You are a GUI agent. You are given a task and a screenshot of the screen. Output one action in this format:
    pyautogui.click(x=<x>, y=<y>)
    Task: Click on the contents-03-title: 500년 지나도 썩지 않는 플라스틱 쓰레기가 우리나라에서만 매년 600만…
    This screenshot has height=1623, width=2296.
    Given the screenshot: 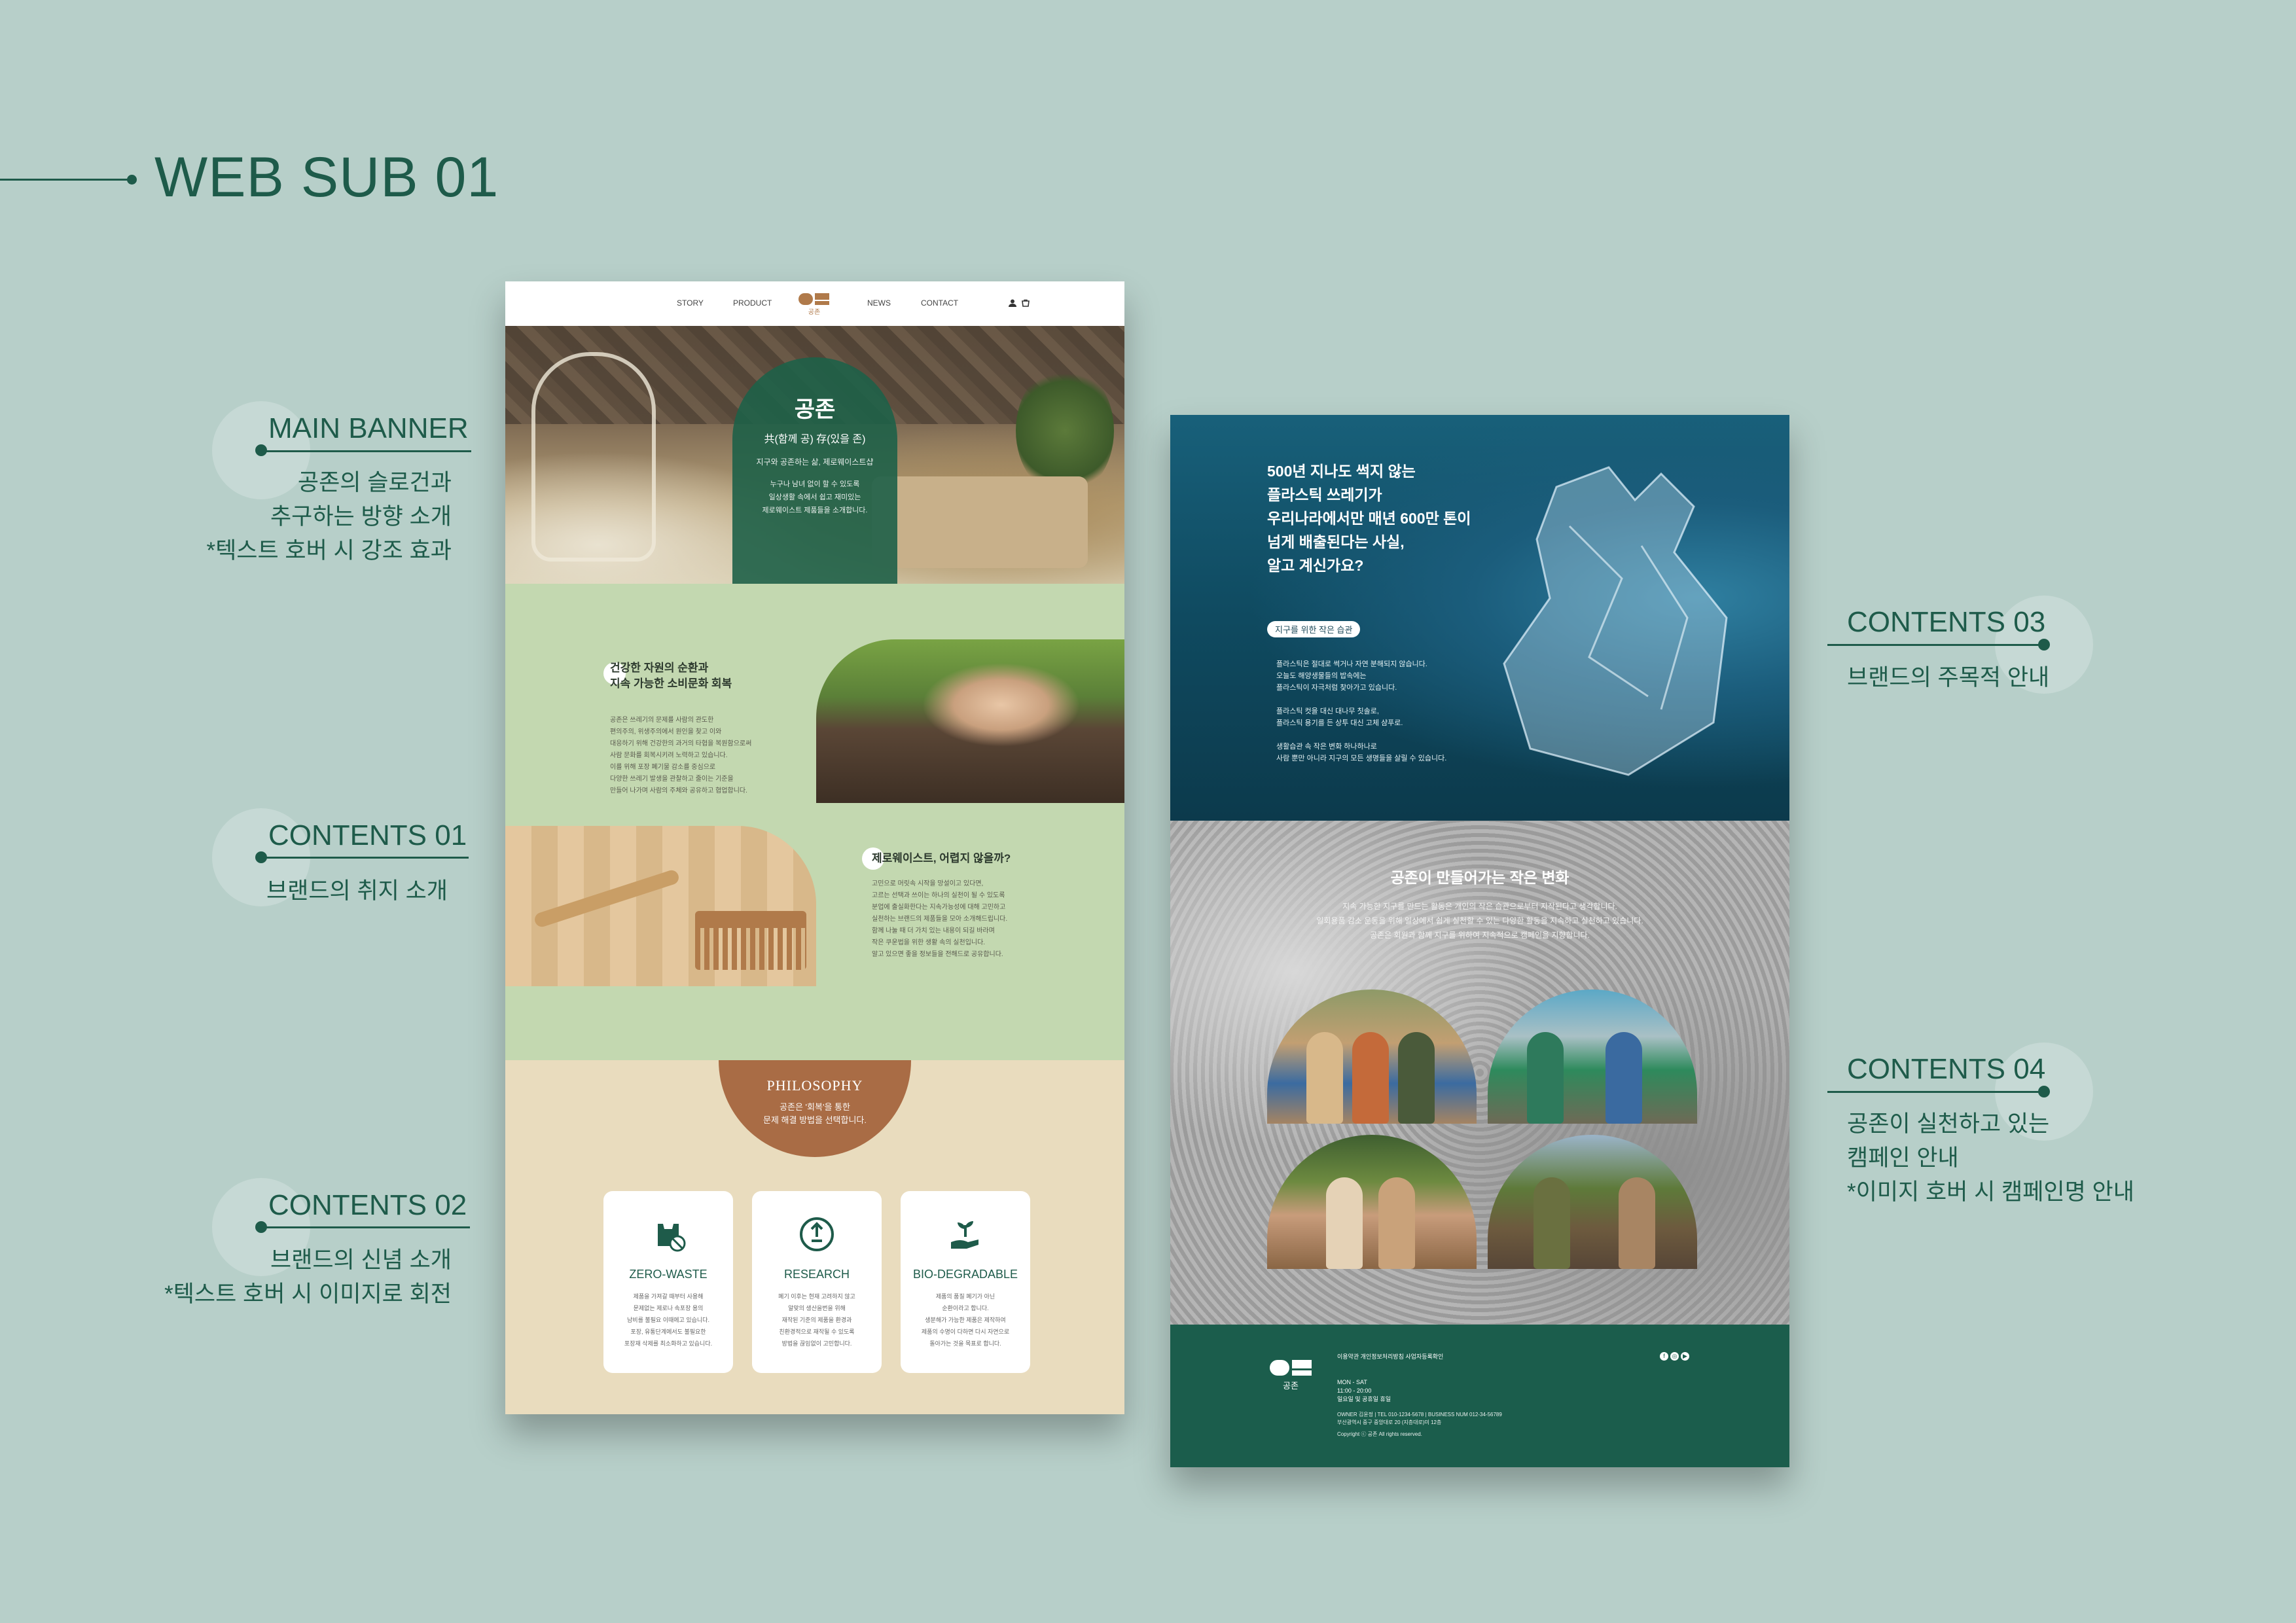 What is the action you would take?
    pyautogui.click(x=1369, y=518)
    